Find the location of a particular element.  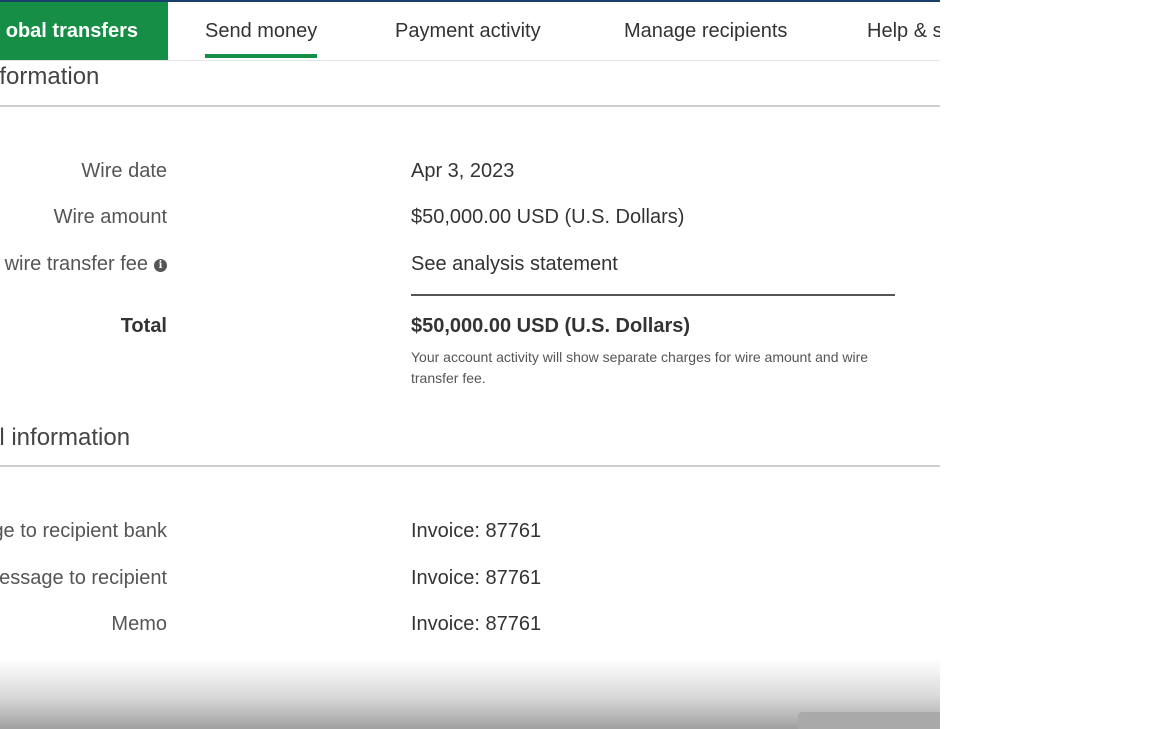

value-message-to-recipient-bank: Invoice: 87761 is located at coordinates (476, 531).